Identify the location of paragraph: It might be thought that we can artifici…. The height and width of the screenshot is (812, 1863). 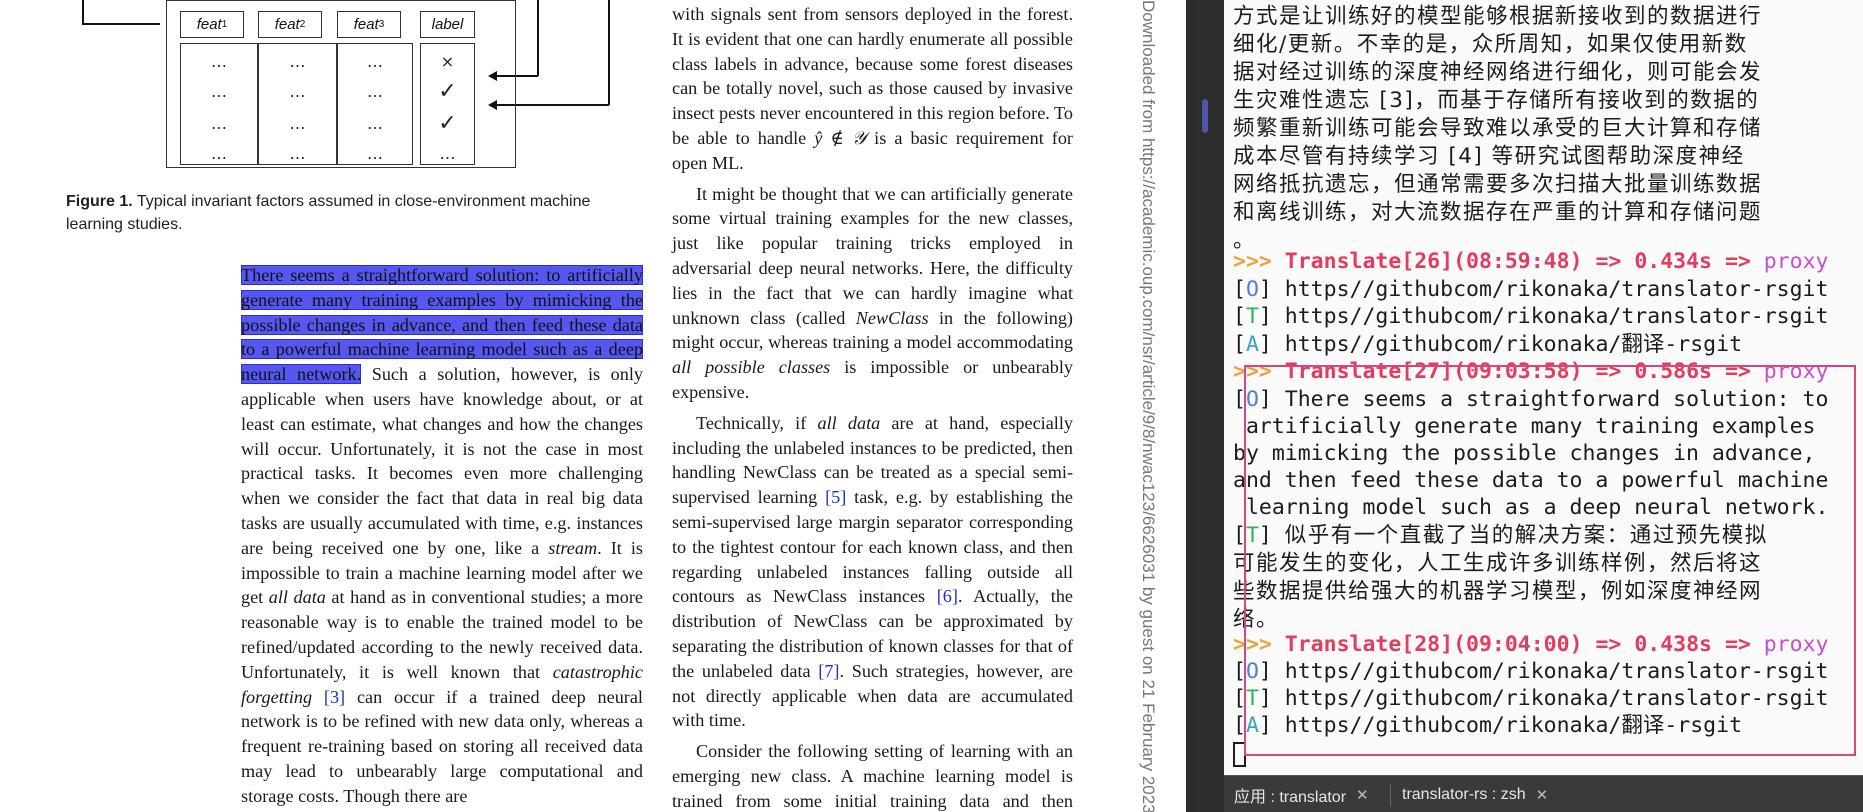
(872, 292).